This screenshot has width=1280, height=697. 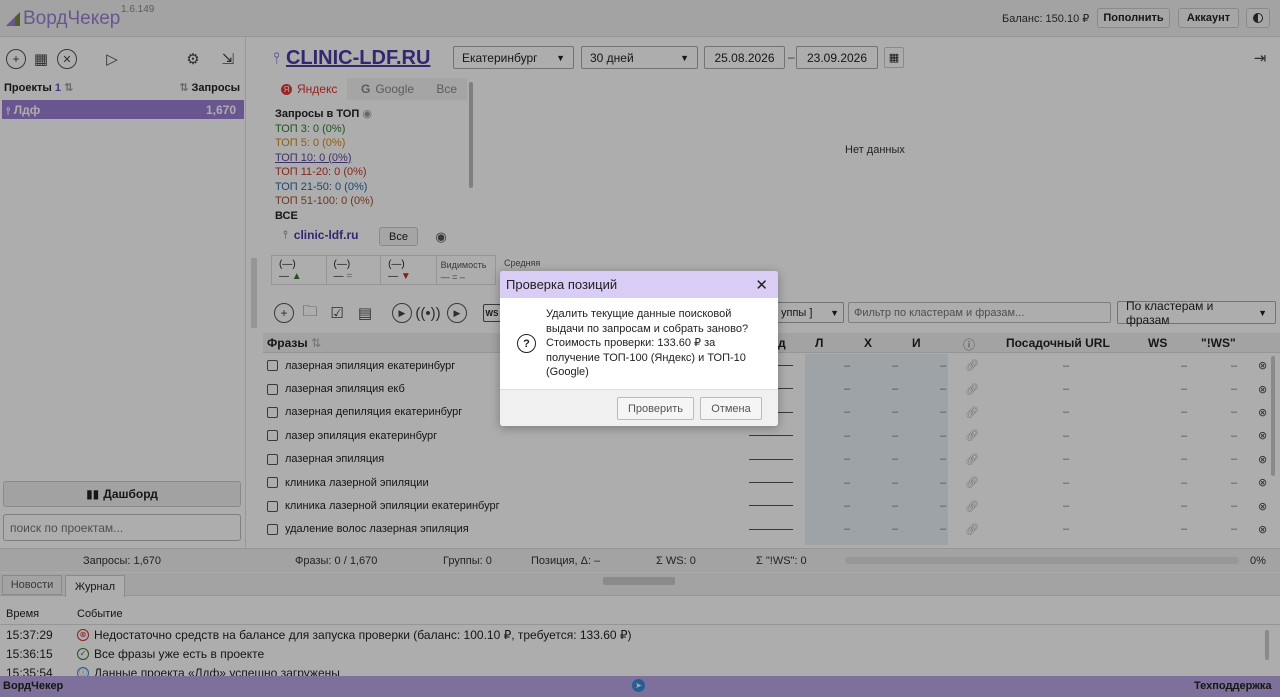 I want to click on dialog-confirm-button: Проверить, so click(x=655, y=408).